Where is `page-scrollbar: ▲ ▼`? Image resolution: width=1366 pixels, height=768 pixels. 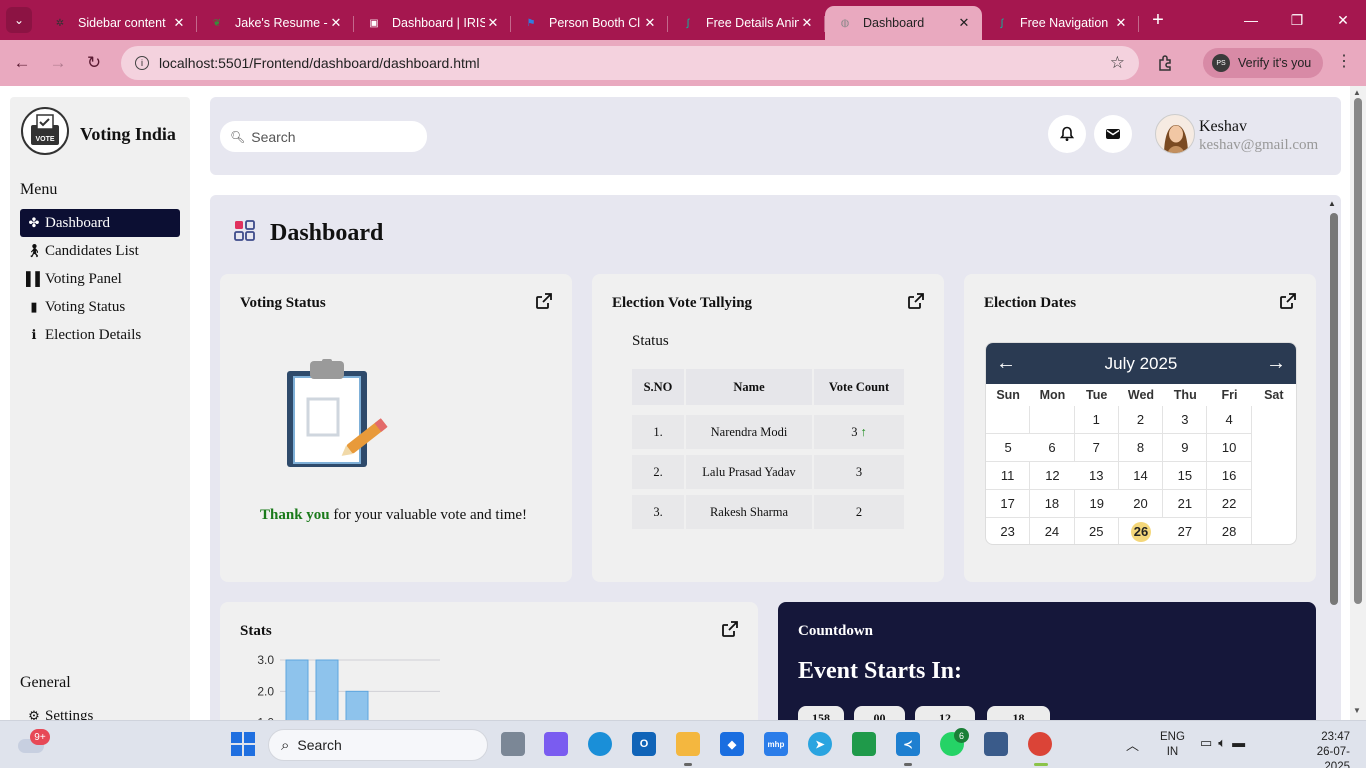
page-scrollbar: ▲ ▼ is located at coordinates (1358, 403).